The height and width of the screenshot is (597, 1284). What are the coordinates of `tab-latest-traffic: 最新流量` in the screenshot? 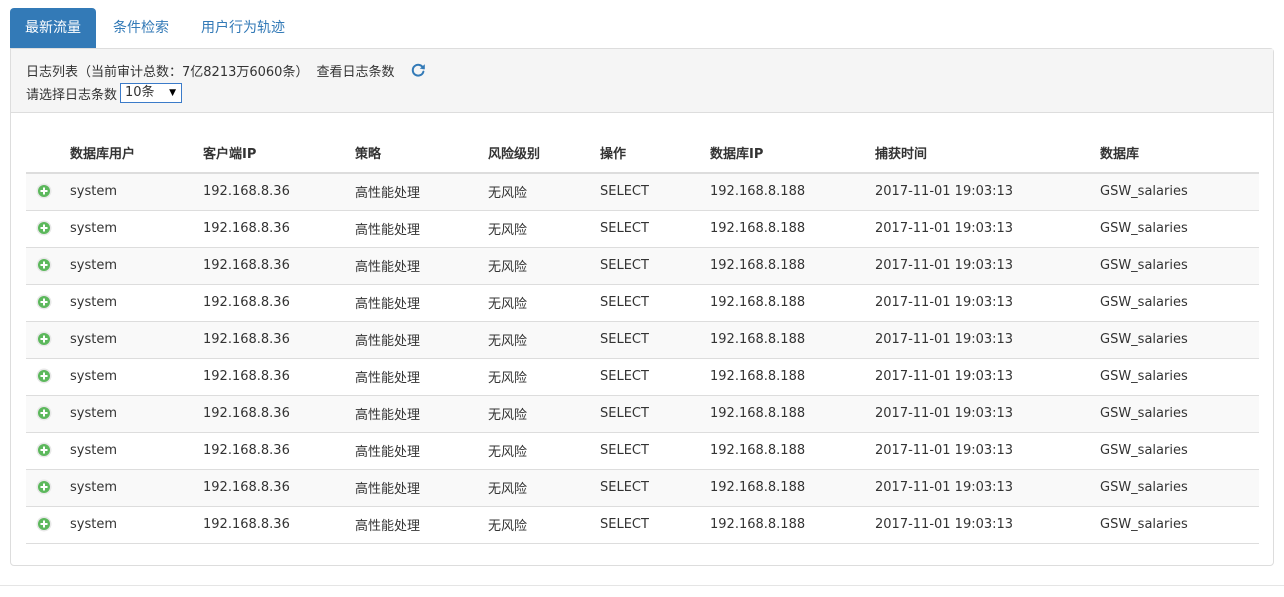 It's located at (53, 28).